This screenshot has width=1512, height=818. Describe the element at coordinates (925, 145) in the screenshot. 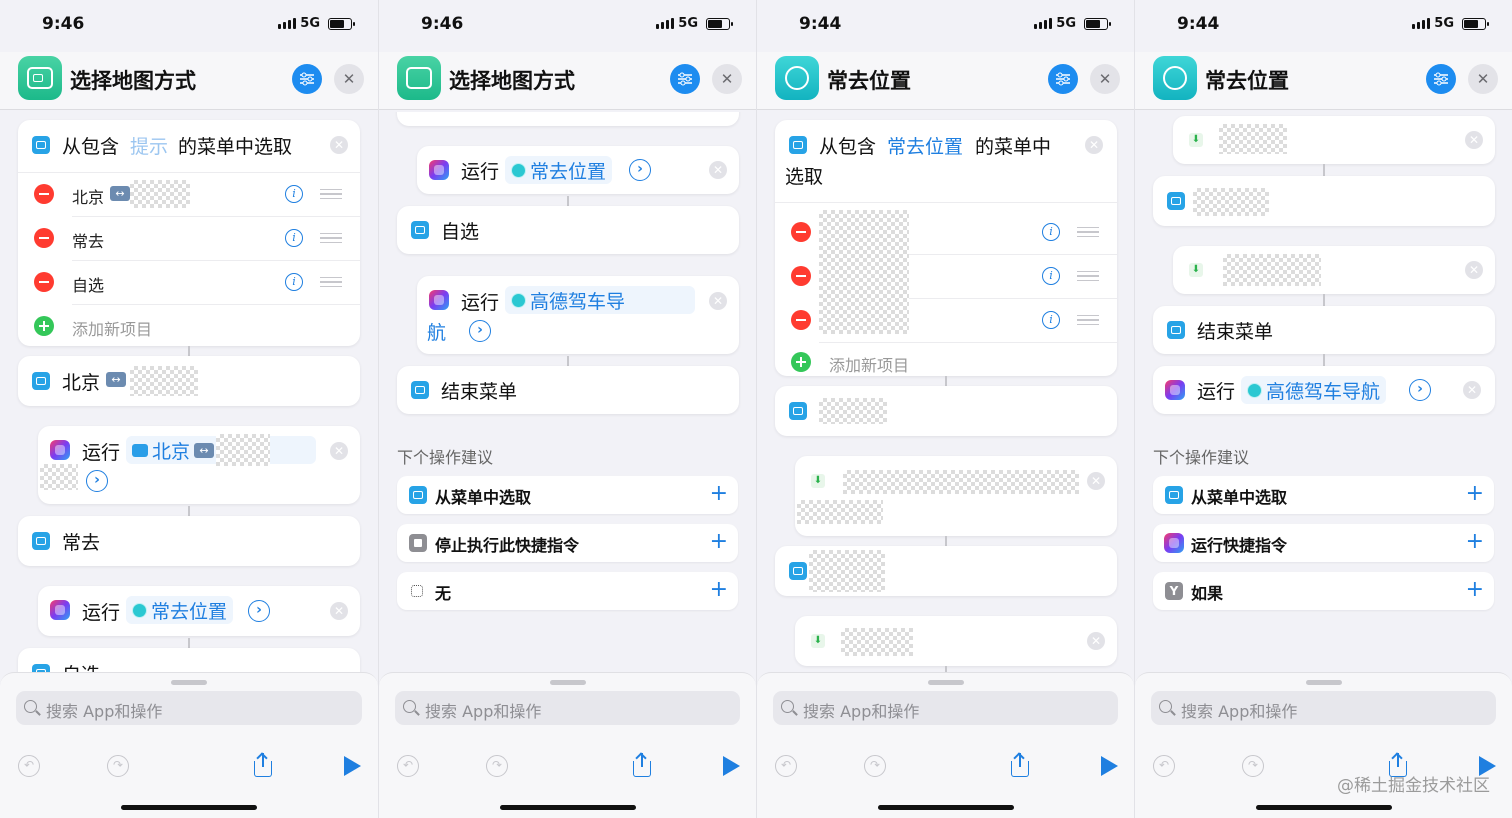

I see `menu-prompt-value: 常去位置` at that location.